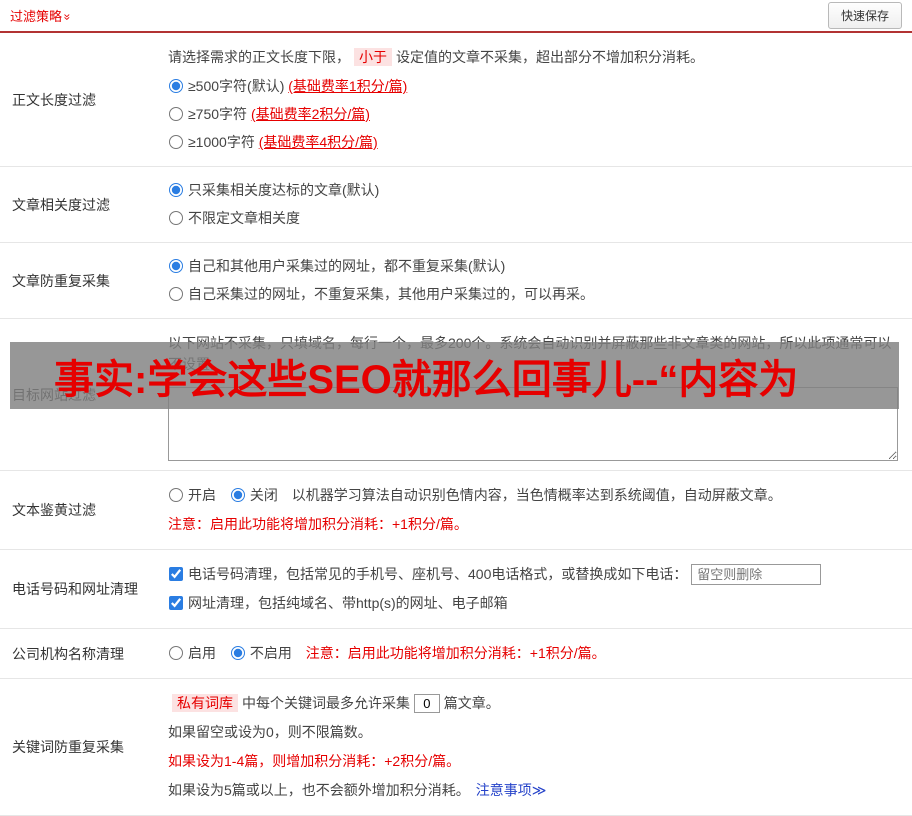  I want to click on collapse-arrow-icon: », so click(67, 17).